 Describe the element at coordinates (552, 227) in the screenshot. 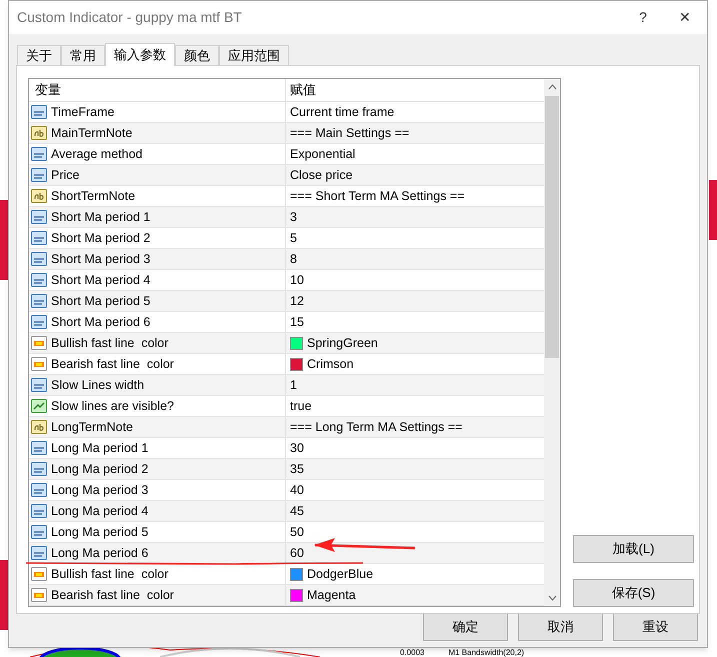

I see `scroll-thumb` at that location.